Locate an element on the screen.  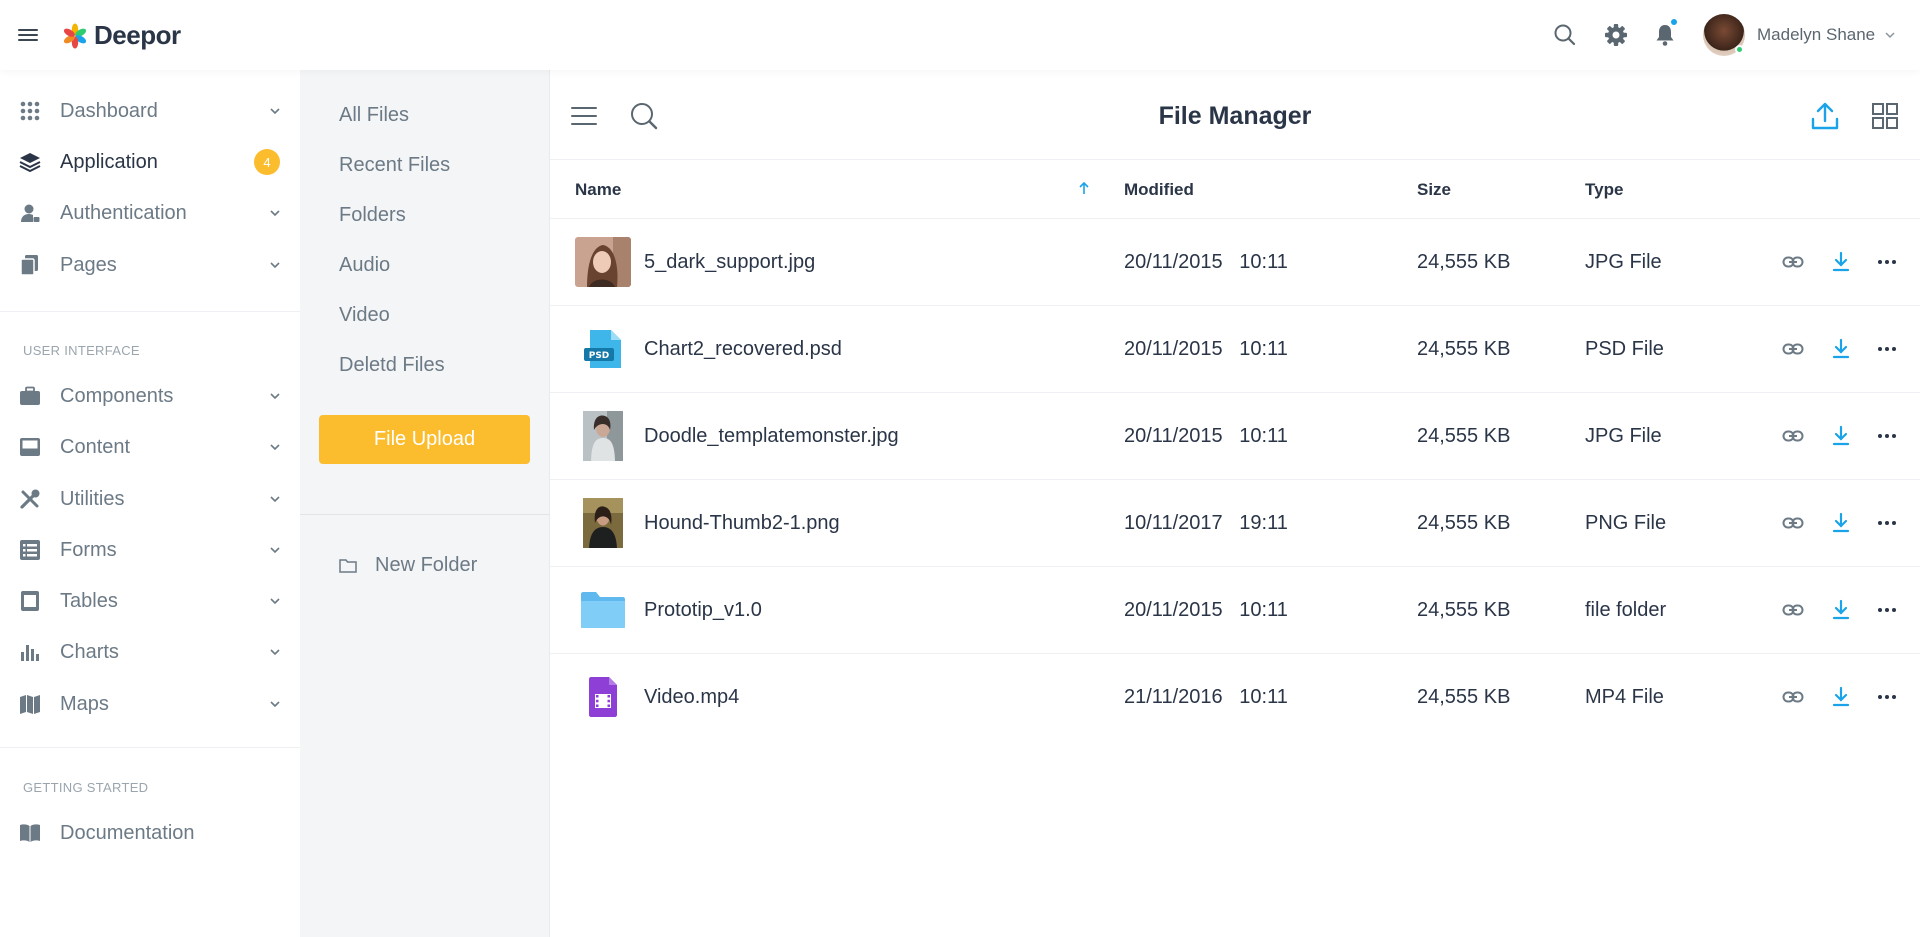
sidebar-item-dashboard: Dashboard is located at coordinates (150, 111).